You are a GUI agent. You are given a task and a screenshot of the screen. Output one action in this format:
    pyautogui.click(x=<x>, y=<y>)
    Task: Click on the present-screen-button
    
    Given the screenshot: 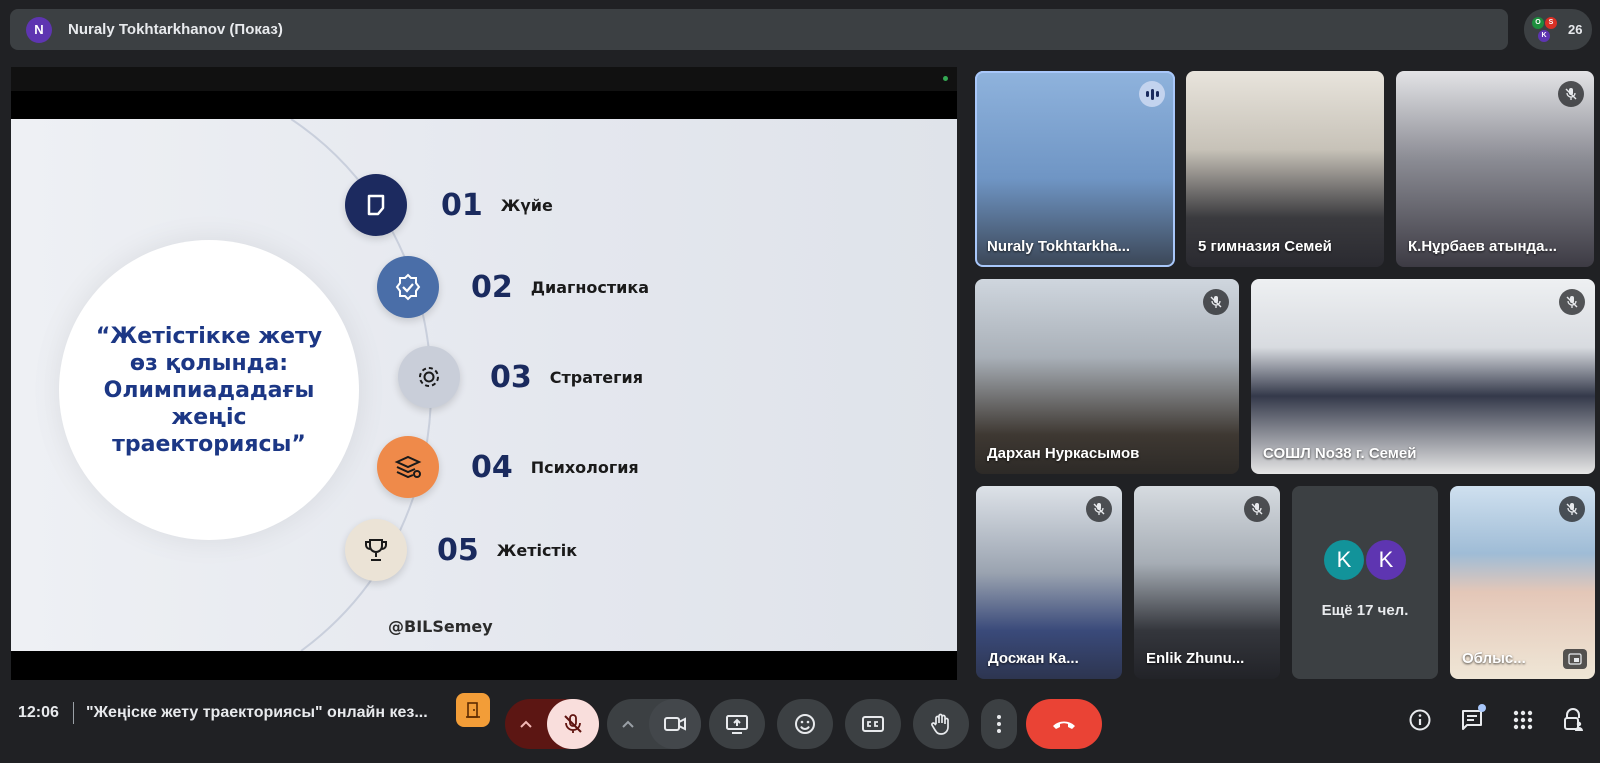 What is the action you would take?
    pyautogui.click(x=737, y=724)
    